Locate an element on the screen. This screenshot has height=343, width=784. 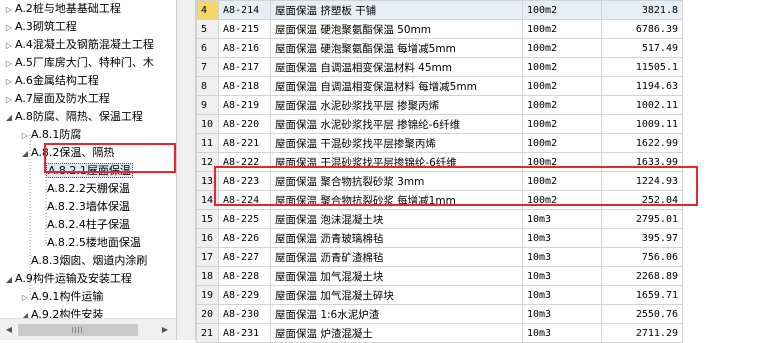
table-row: 19 A8-229 屋面保温 加气混凝土碎块 10m3 1659.71 is located at coordinates (439, 295).